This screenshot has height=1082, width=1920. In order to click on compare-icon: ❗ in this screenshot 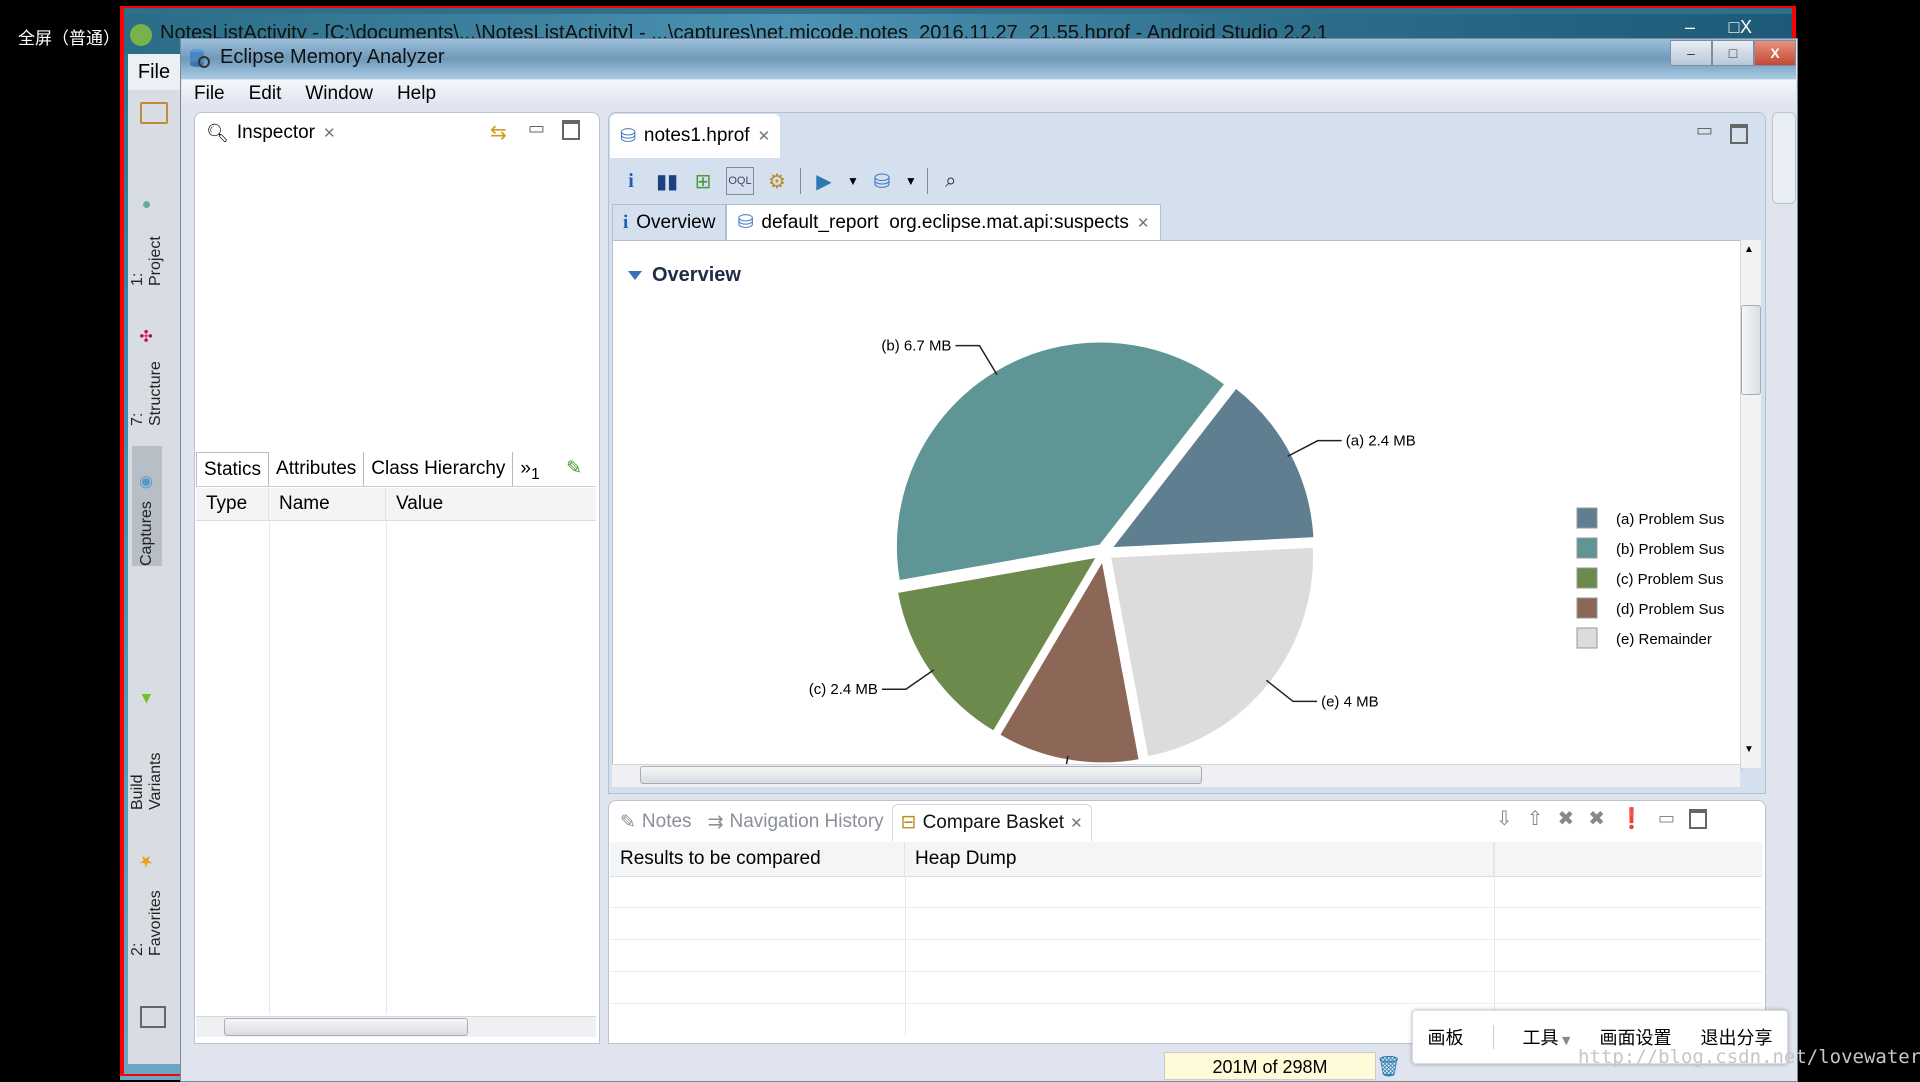, I will do `click(1631, 818)`.